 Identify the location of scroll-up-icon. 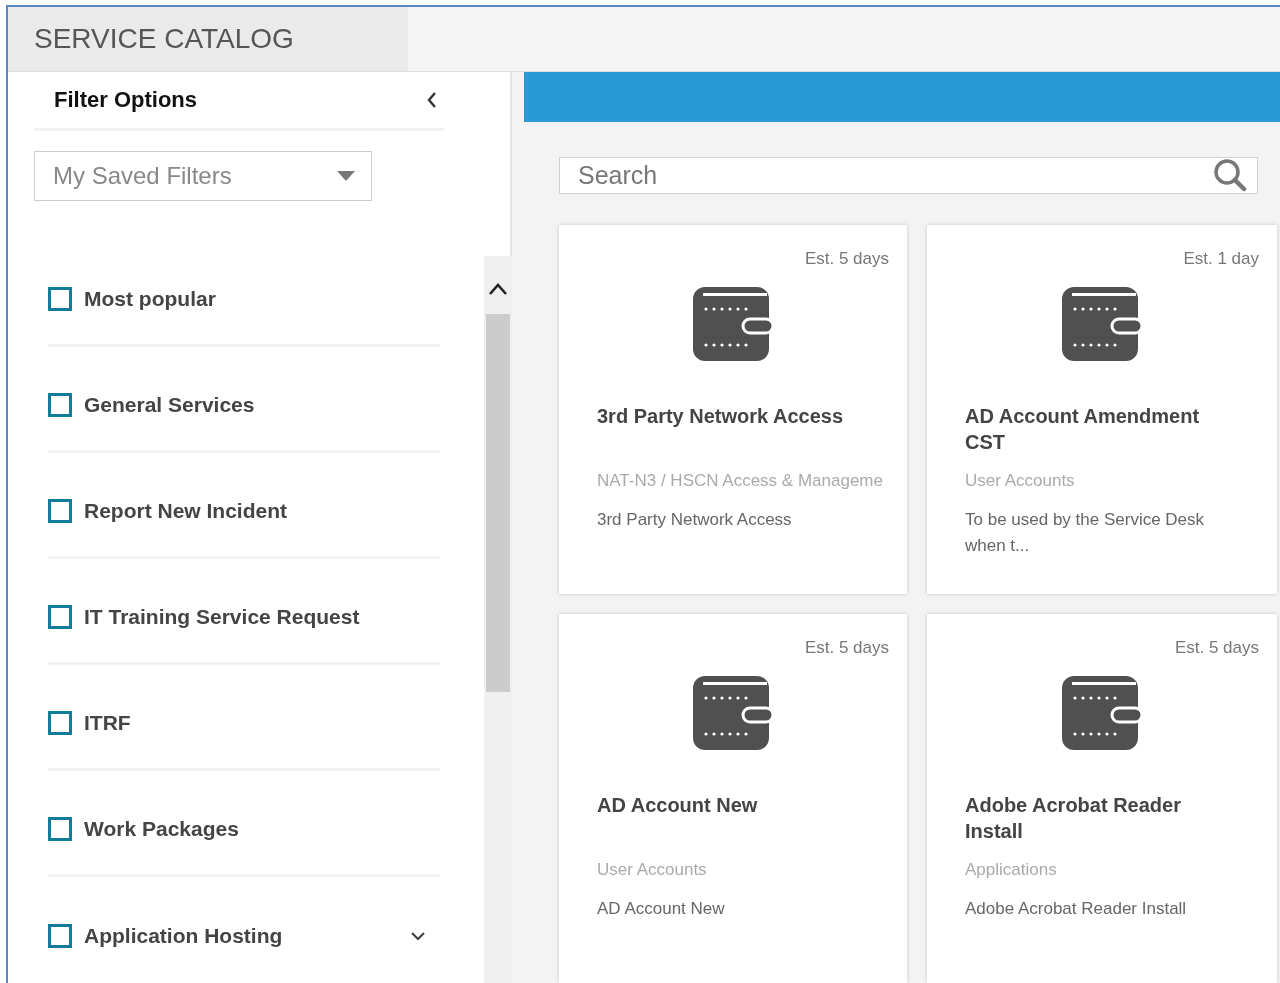
(498, 289).